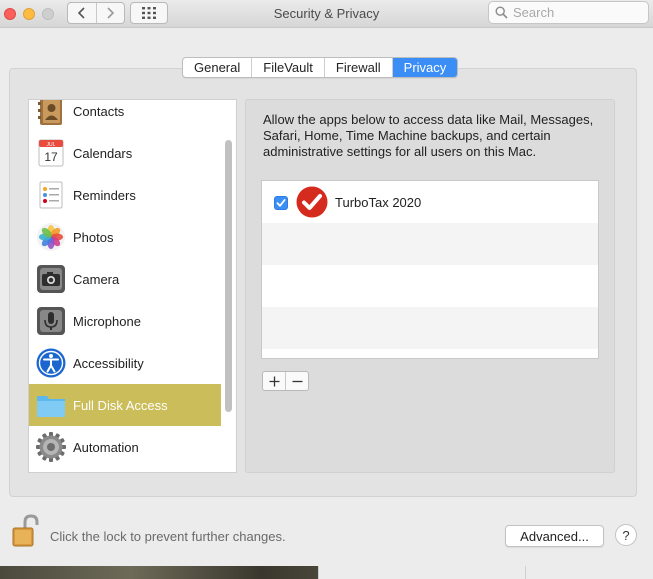  Describe the element at coordinates (104, 195) in the screenshot. I see `sidebar-item-label: Reminders` at that location.